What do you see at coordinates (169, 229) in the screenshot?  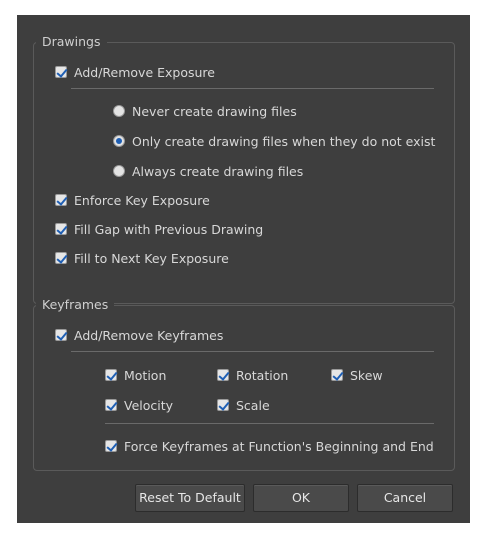 I see `fill-gap-label: Fill Gap with Previous Drawing` at bounding box center [169, 229].